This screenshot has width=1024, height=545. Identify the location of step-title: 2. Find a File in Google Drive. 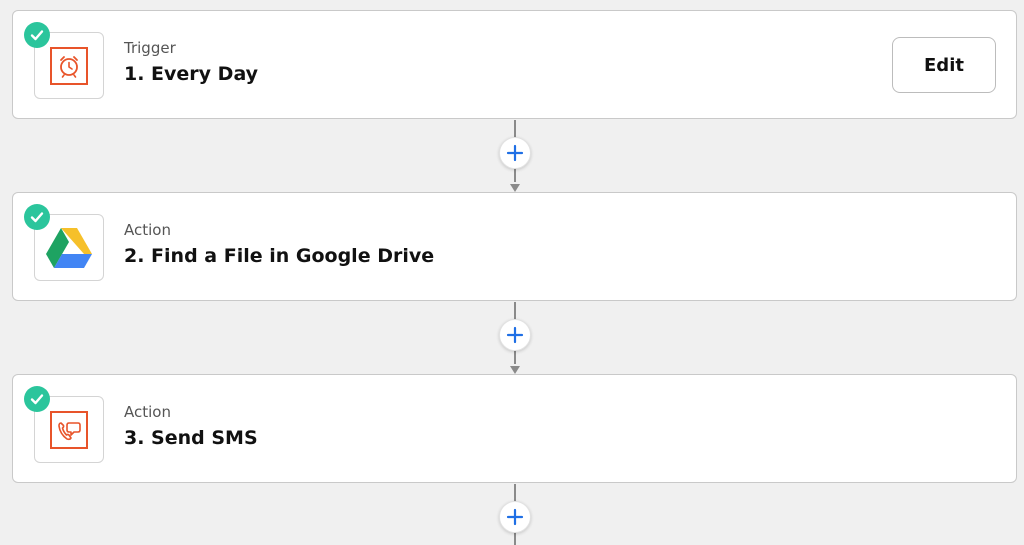
(279, 256).